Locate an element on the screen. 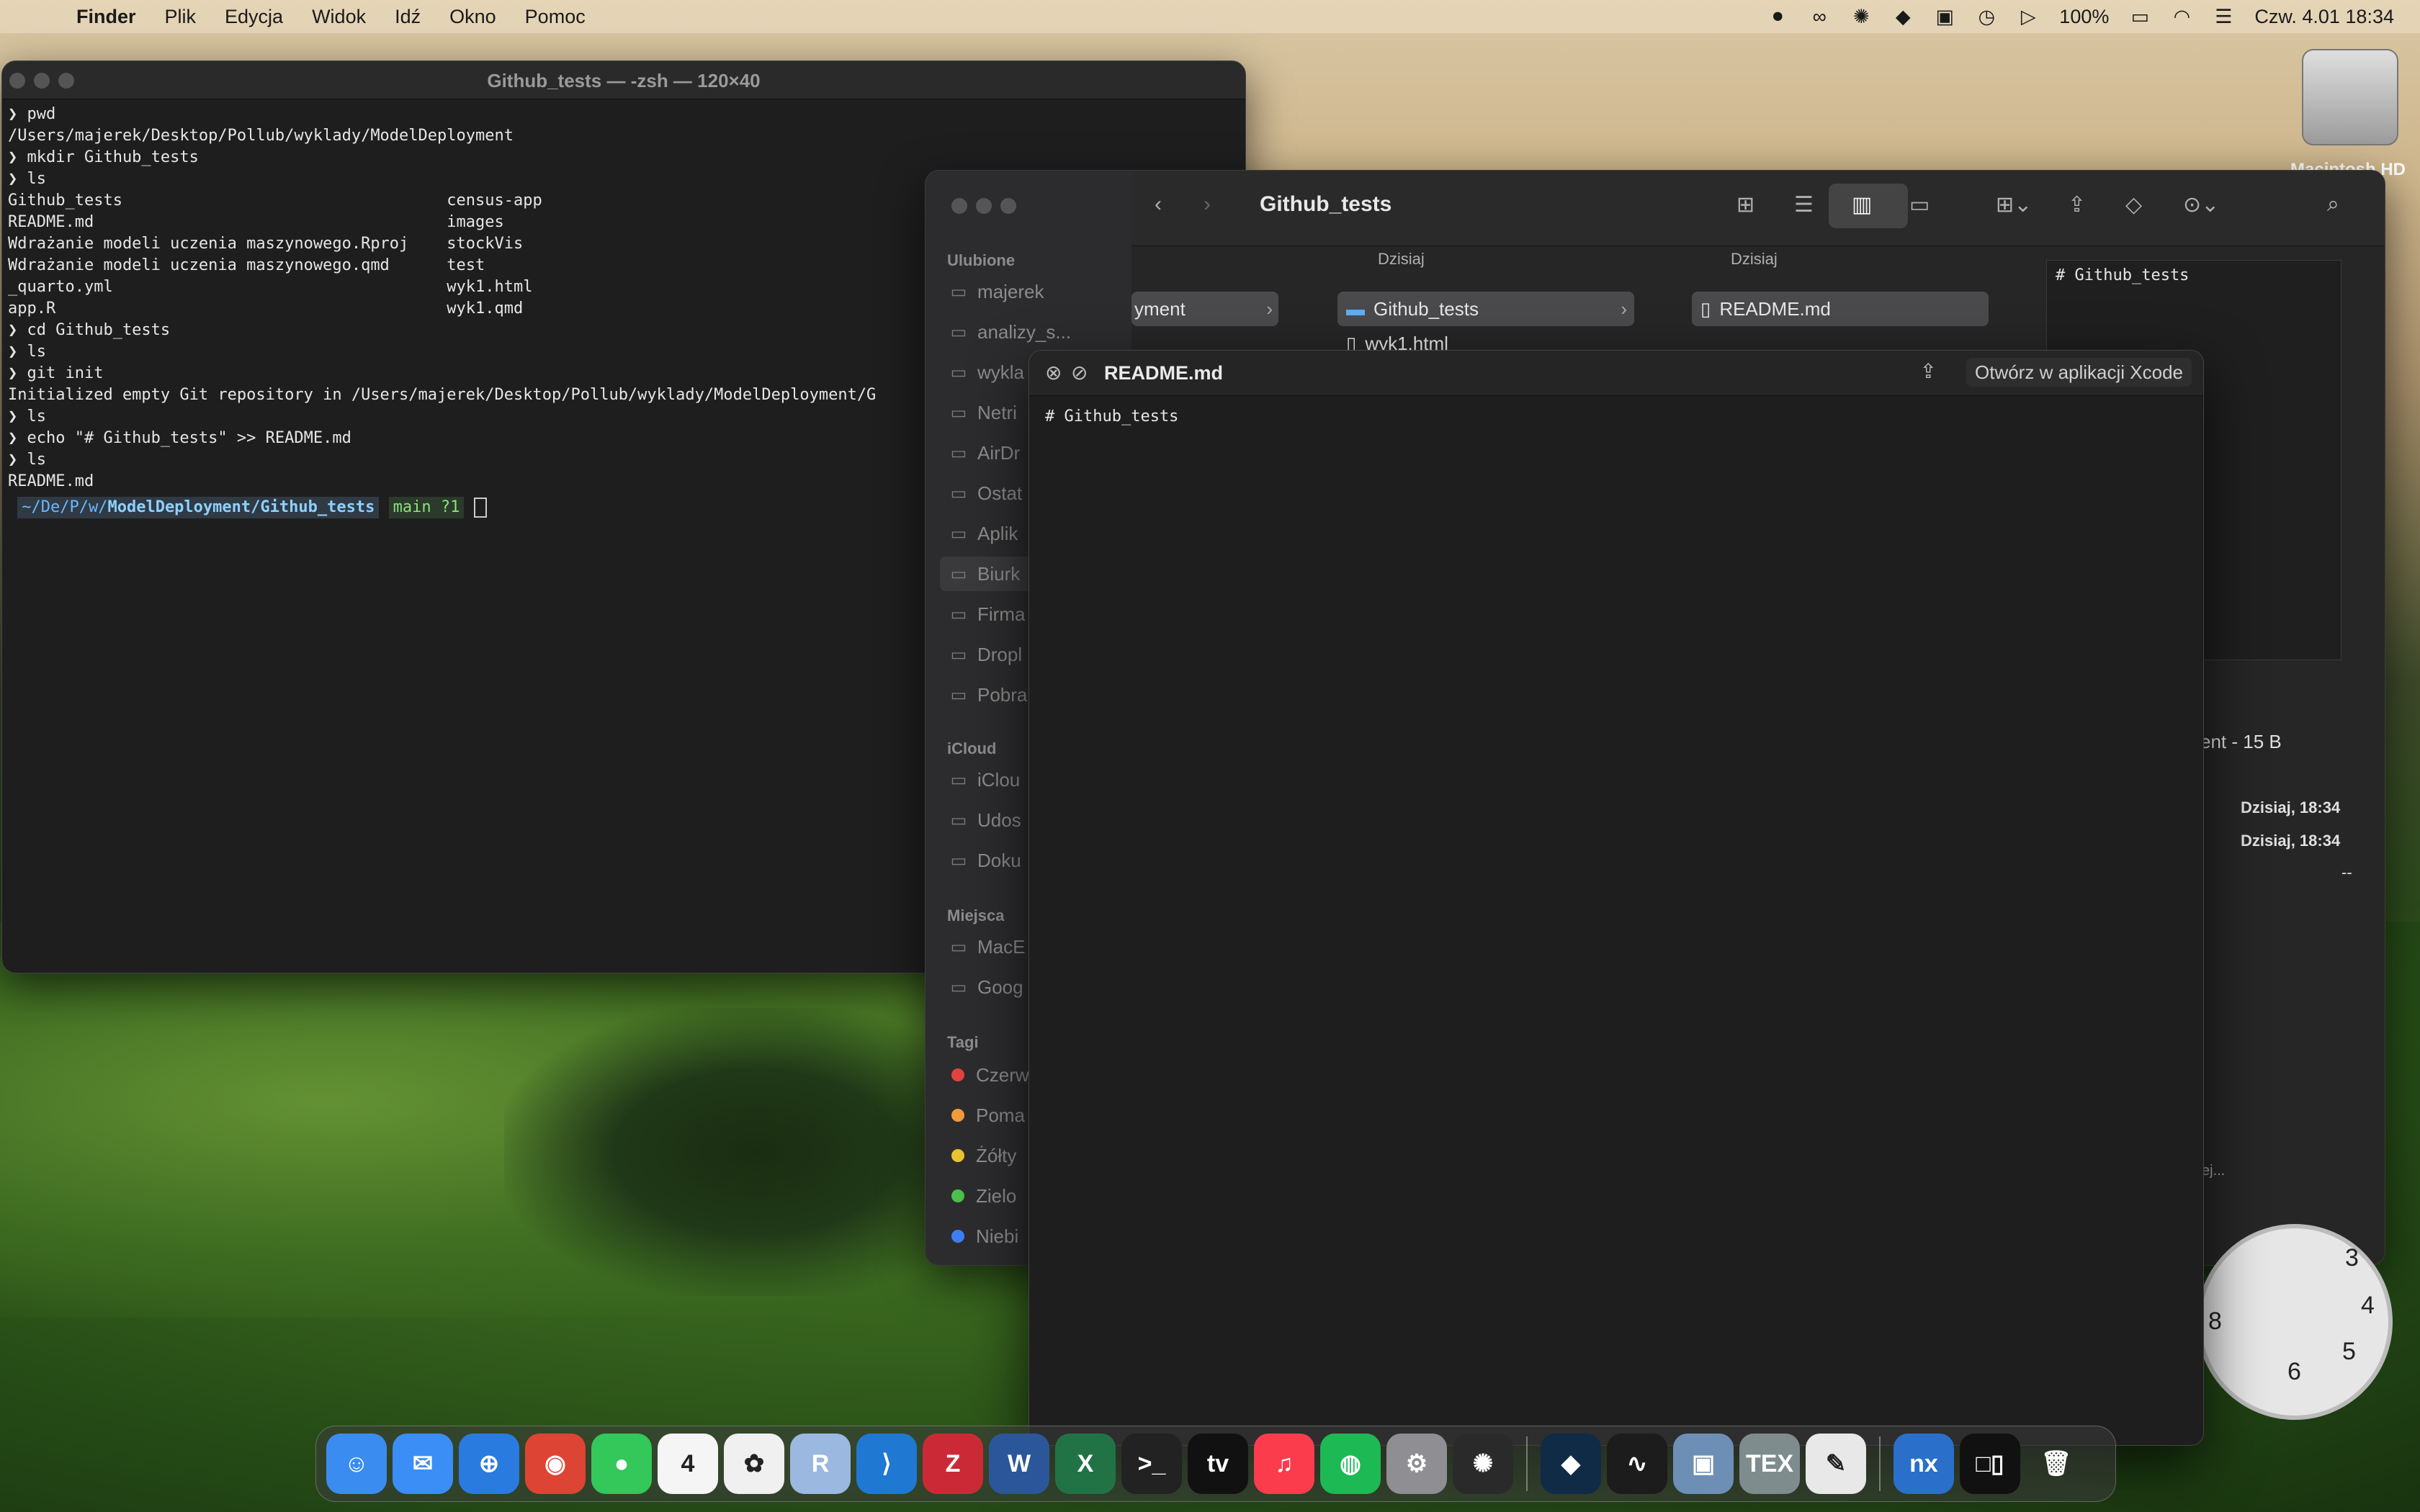 The width and height of the screenshot is (2420, 1512). forward-icon: › is located at coordinates (1207, 204).